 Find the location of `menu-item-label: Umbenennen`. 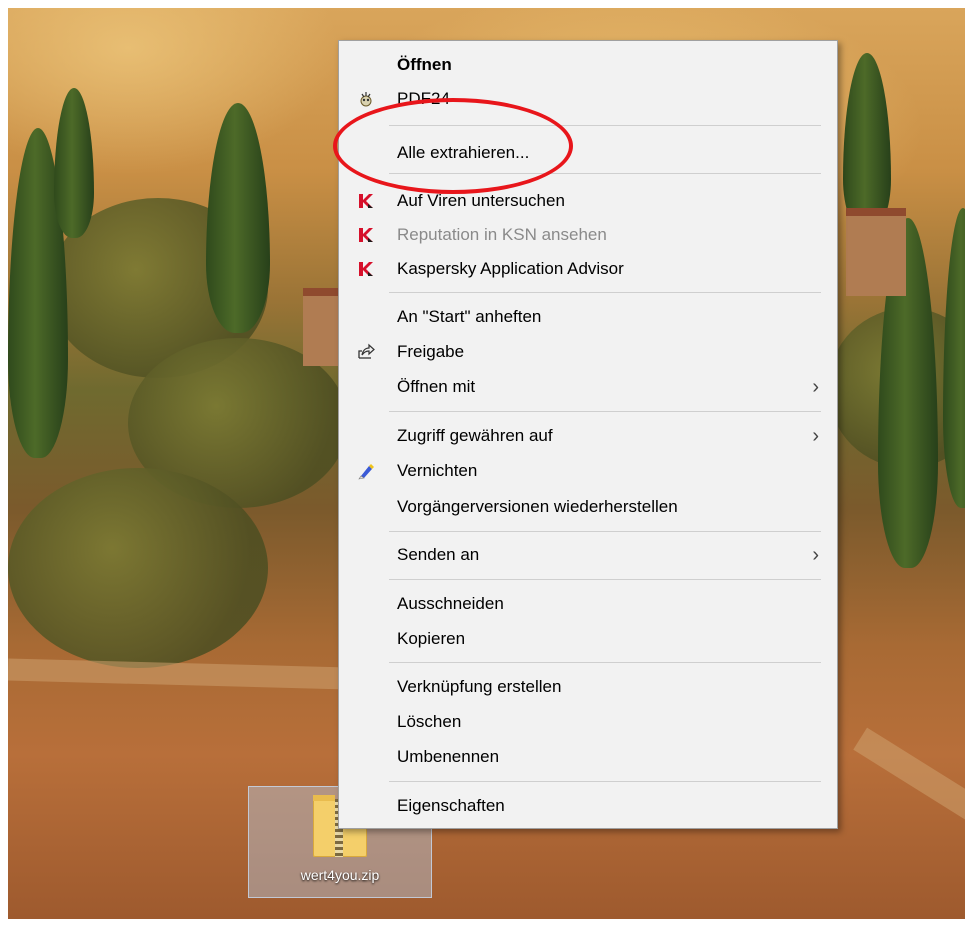

menu-item-label: Umbenennen is located at coordinates (448, 756).